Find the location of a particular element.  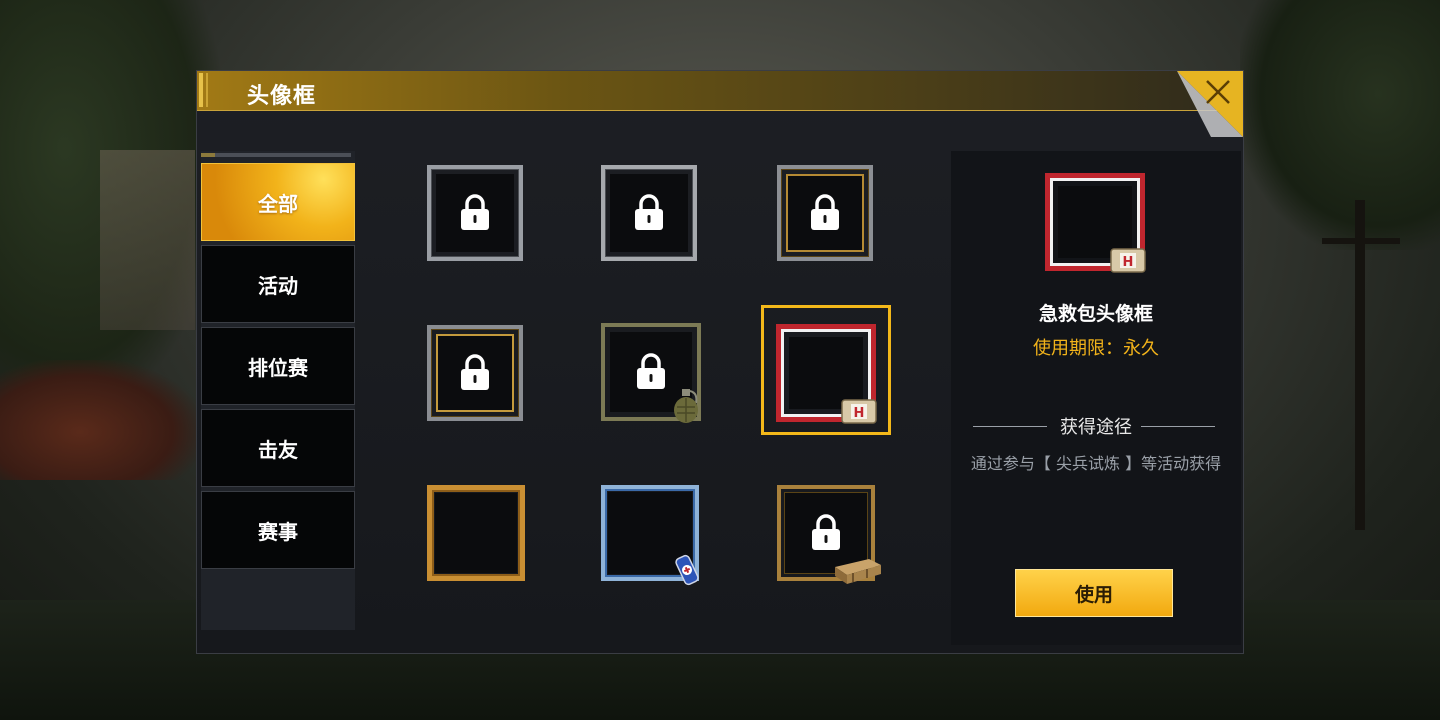

category-sidebar: 全部 活动 排位赛 击友 赛事 is located at coordinates (278, 390).